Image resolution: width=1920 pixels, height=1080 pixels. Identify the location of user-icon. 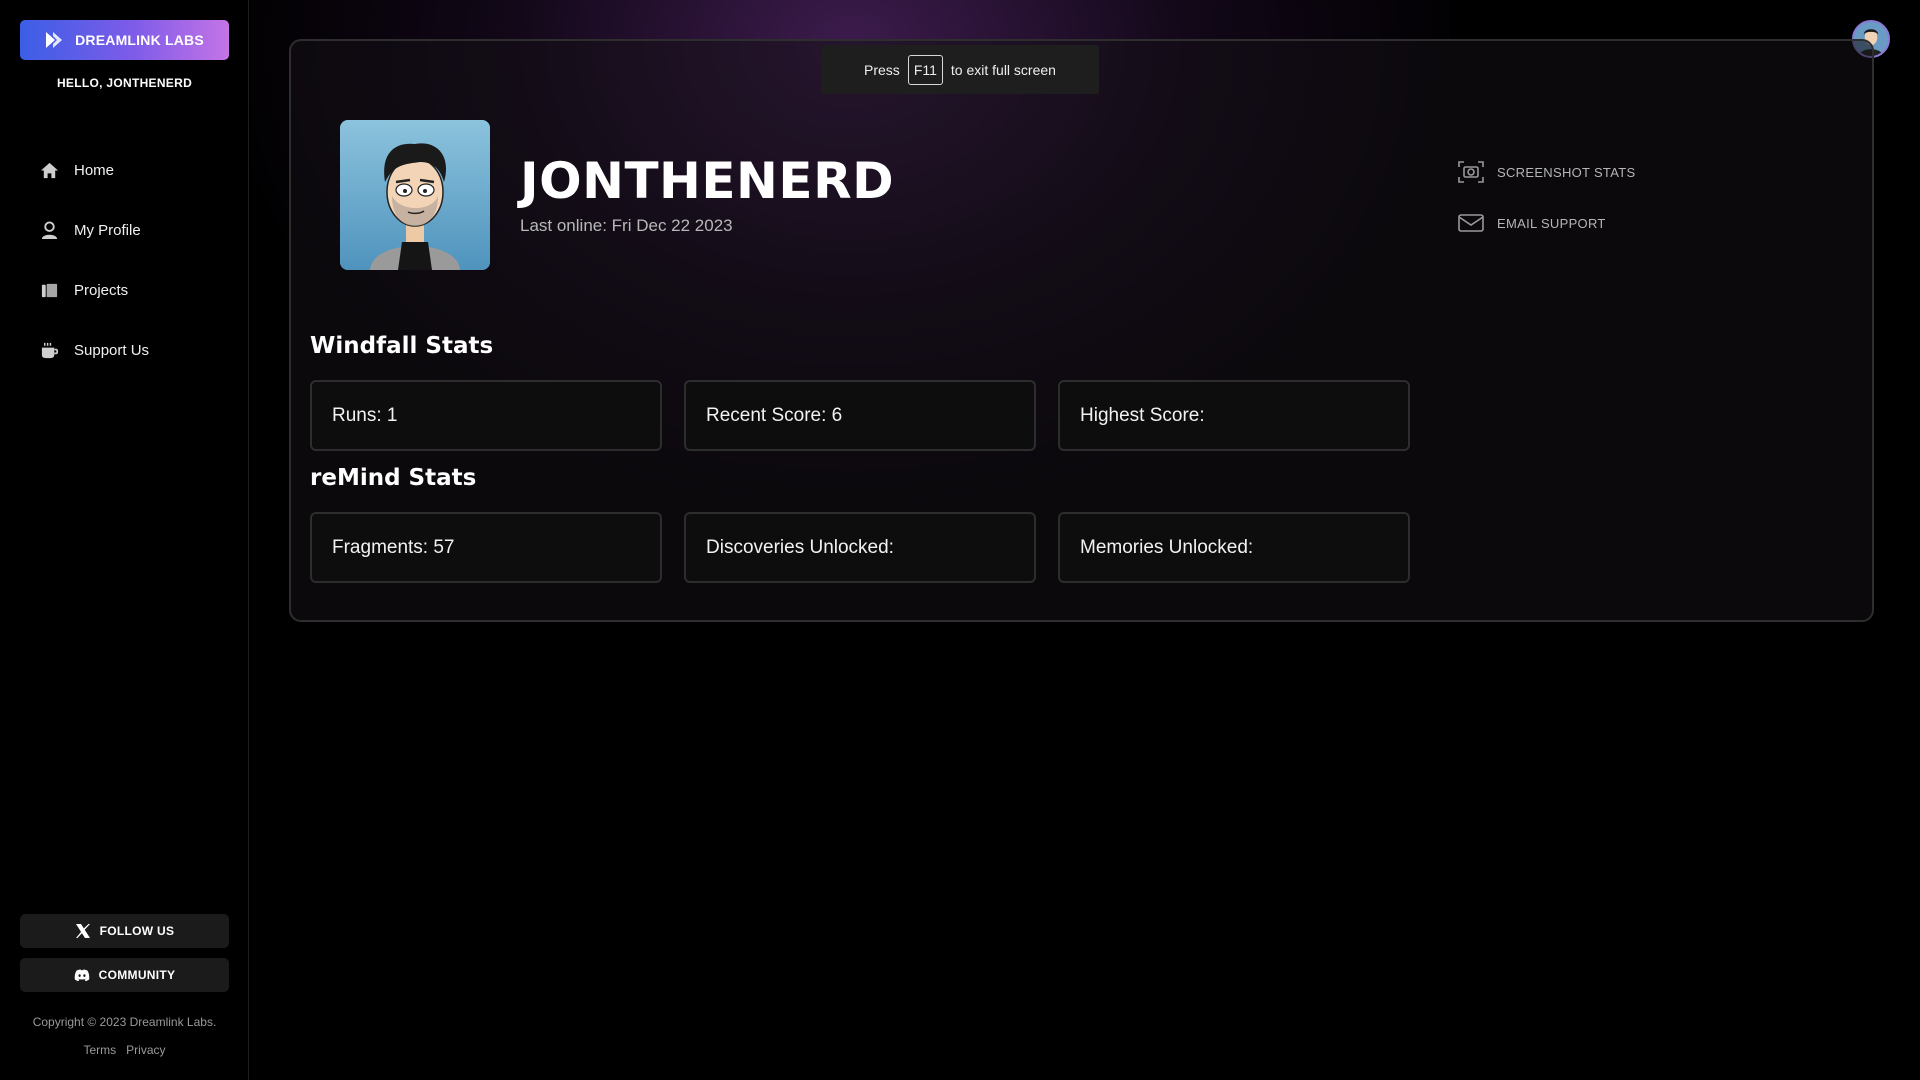
(49, 229).